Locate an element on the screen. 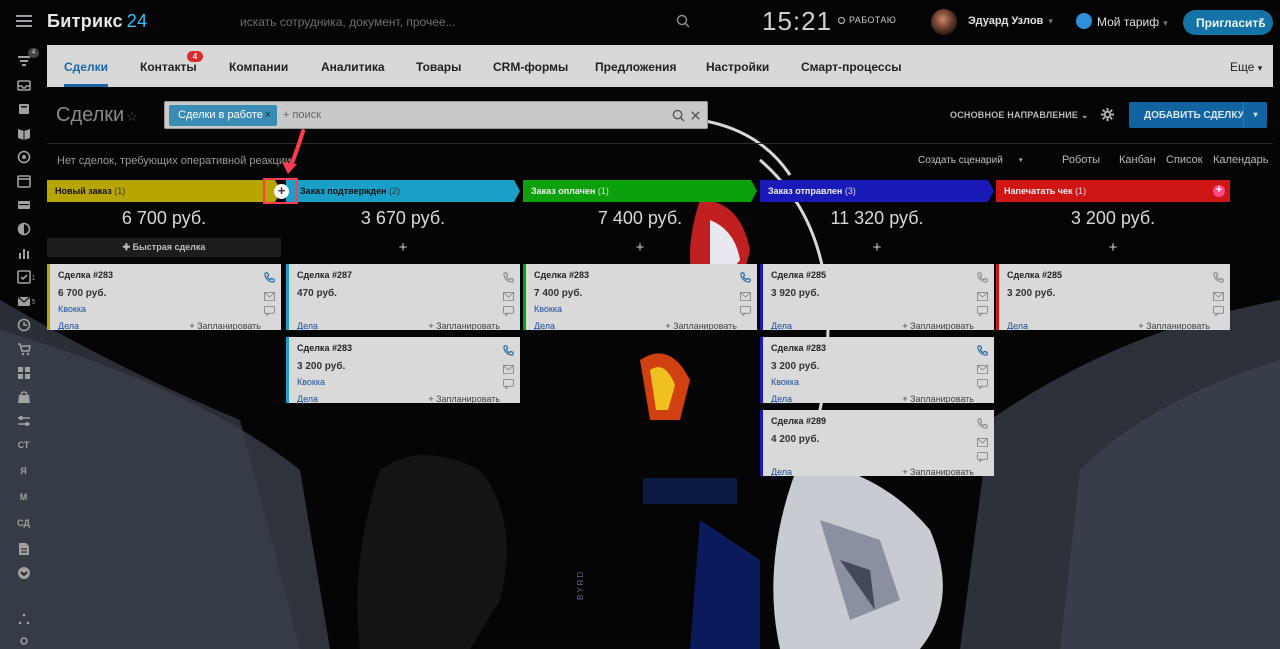 The width and height of the screenshot is (1280, 649). star-icon: ☆ is located at coordinates (132, 116).